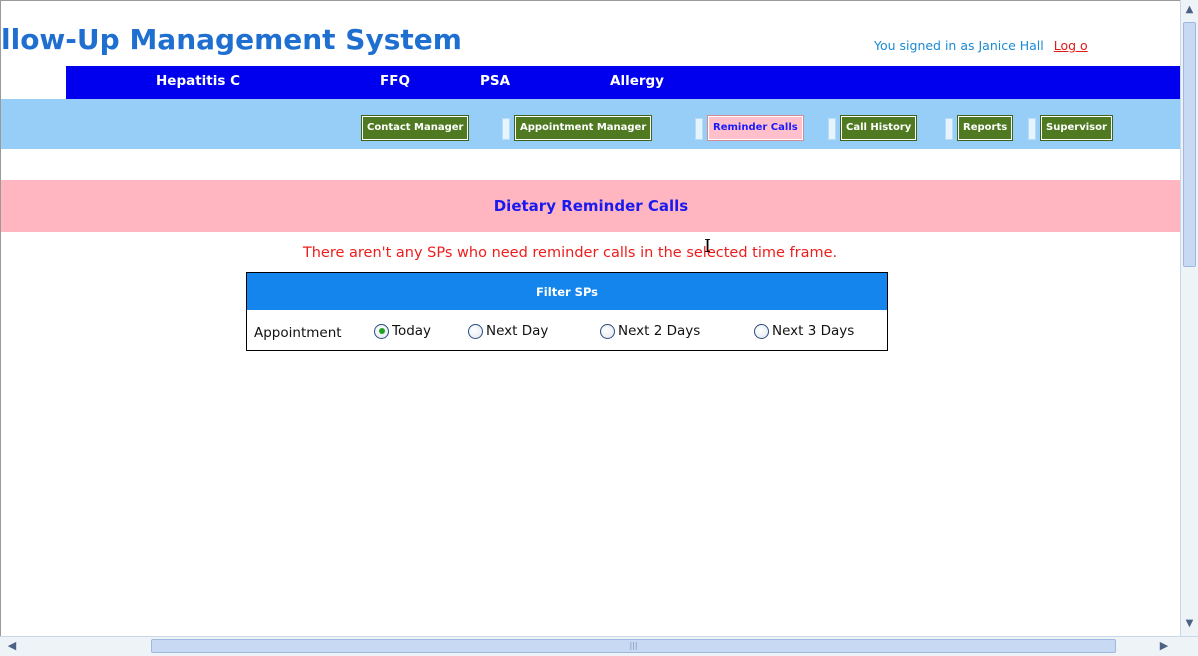 Image resolution: width=1198 pixels, height=656 pixels. Describe the element at coordinates (583, 128) in the screenshot. I see `tab-appointment-manager: Appointment Manager` at that location.